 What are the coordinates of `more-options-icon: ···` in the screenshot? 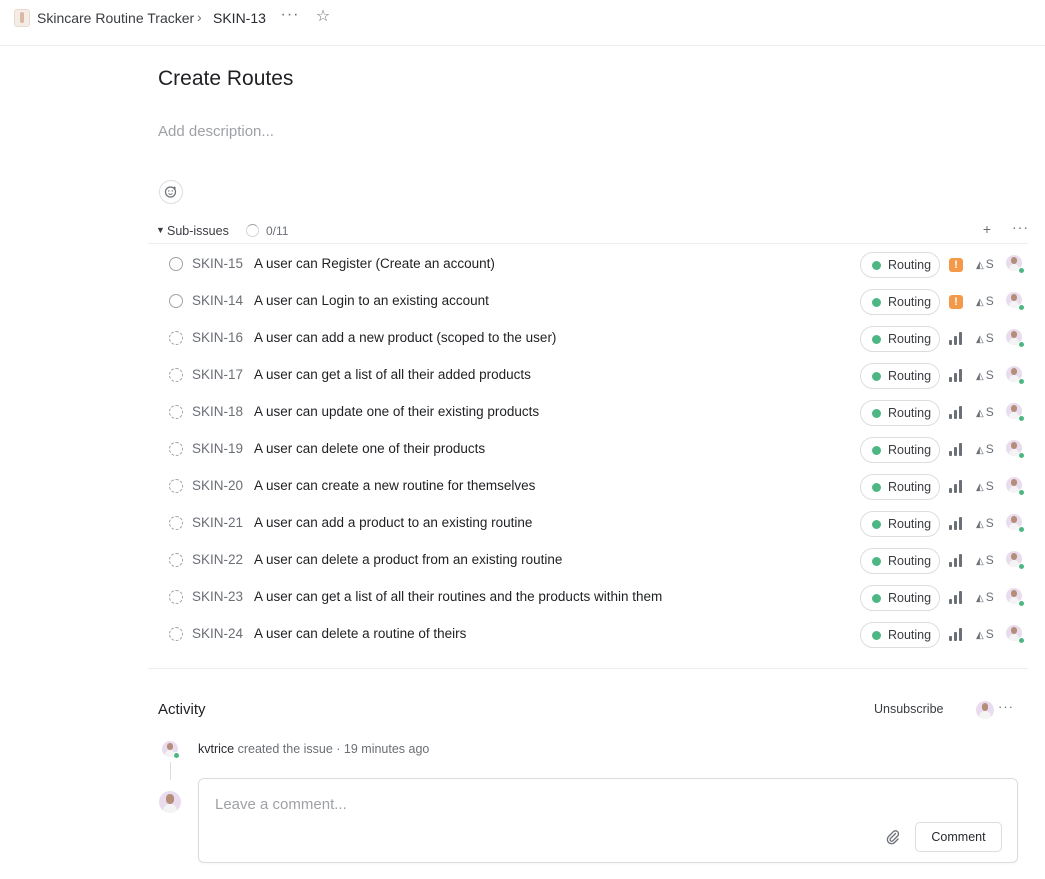 It's located at (290, 17).